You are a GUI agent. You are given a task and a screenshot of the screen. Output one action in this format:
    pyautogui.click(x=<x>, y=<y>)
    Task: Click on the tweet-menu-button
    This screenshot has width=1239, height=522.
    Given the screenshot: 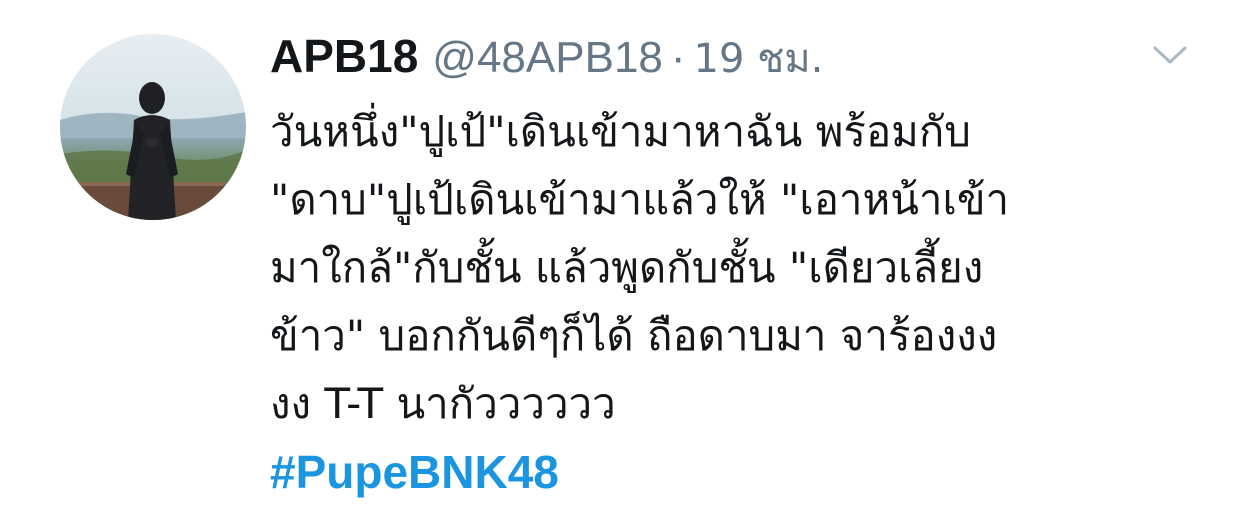 What is the action you would take?
    pyautogui.click(x=1170, y=55)
    